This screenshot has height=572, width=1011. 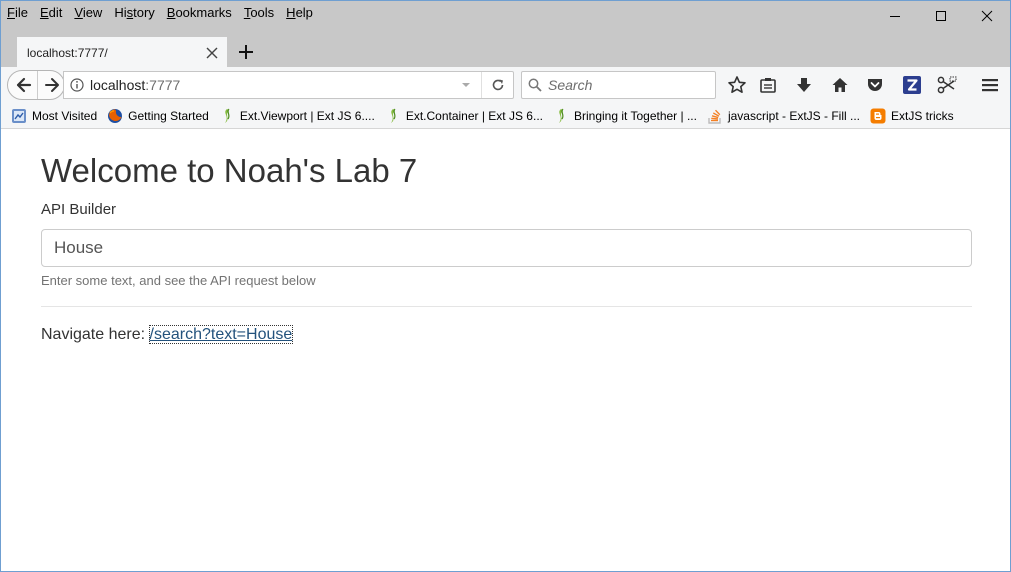 I want to click on menu-history: History, so click(x=134, y=13).